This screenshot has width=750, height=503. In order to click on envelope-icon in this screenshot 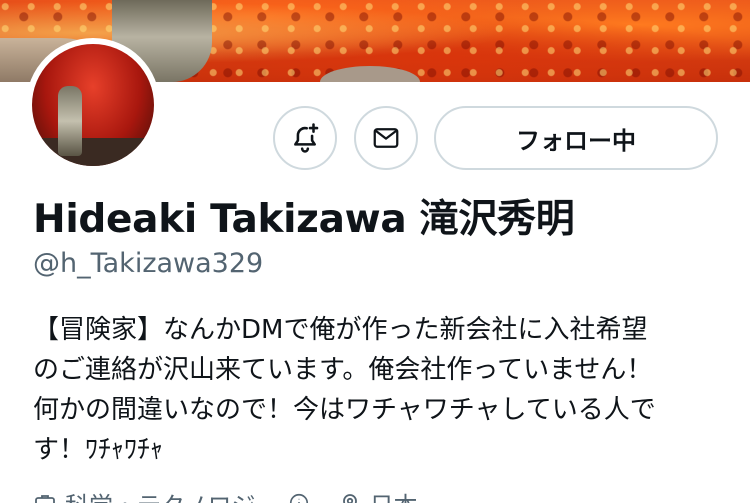, I will do `click(386, 138)`.